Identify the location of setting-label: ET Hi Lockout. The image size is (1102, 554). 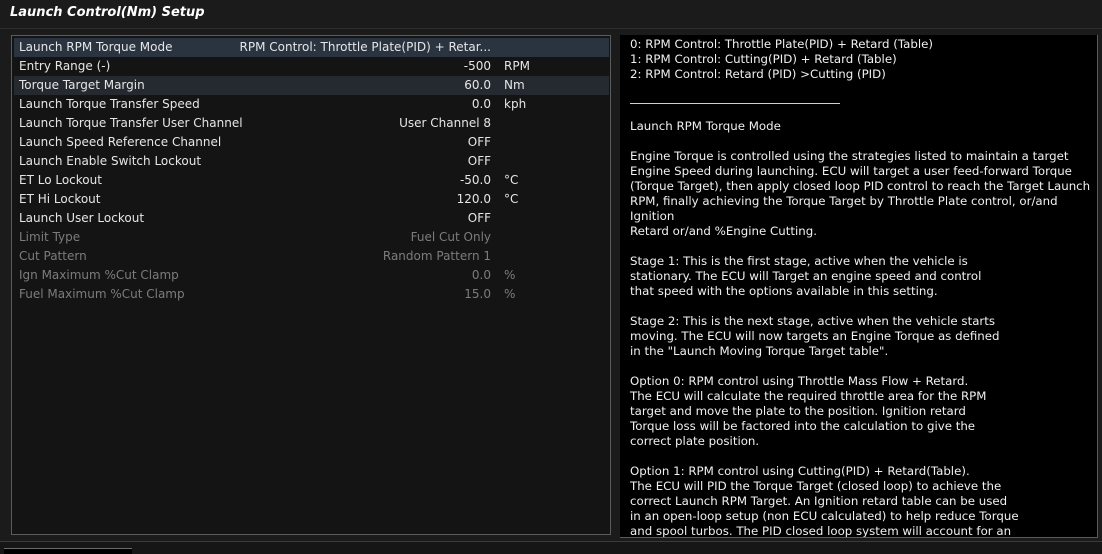
(60, 199).